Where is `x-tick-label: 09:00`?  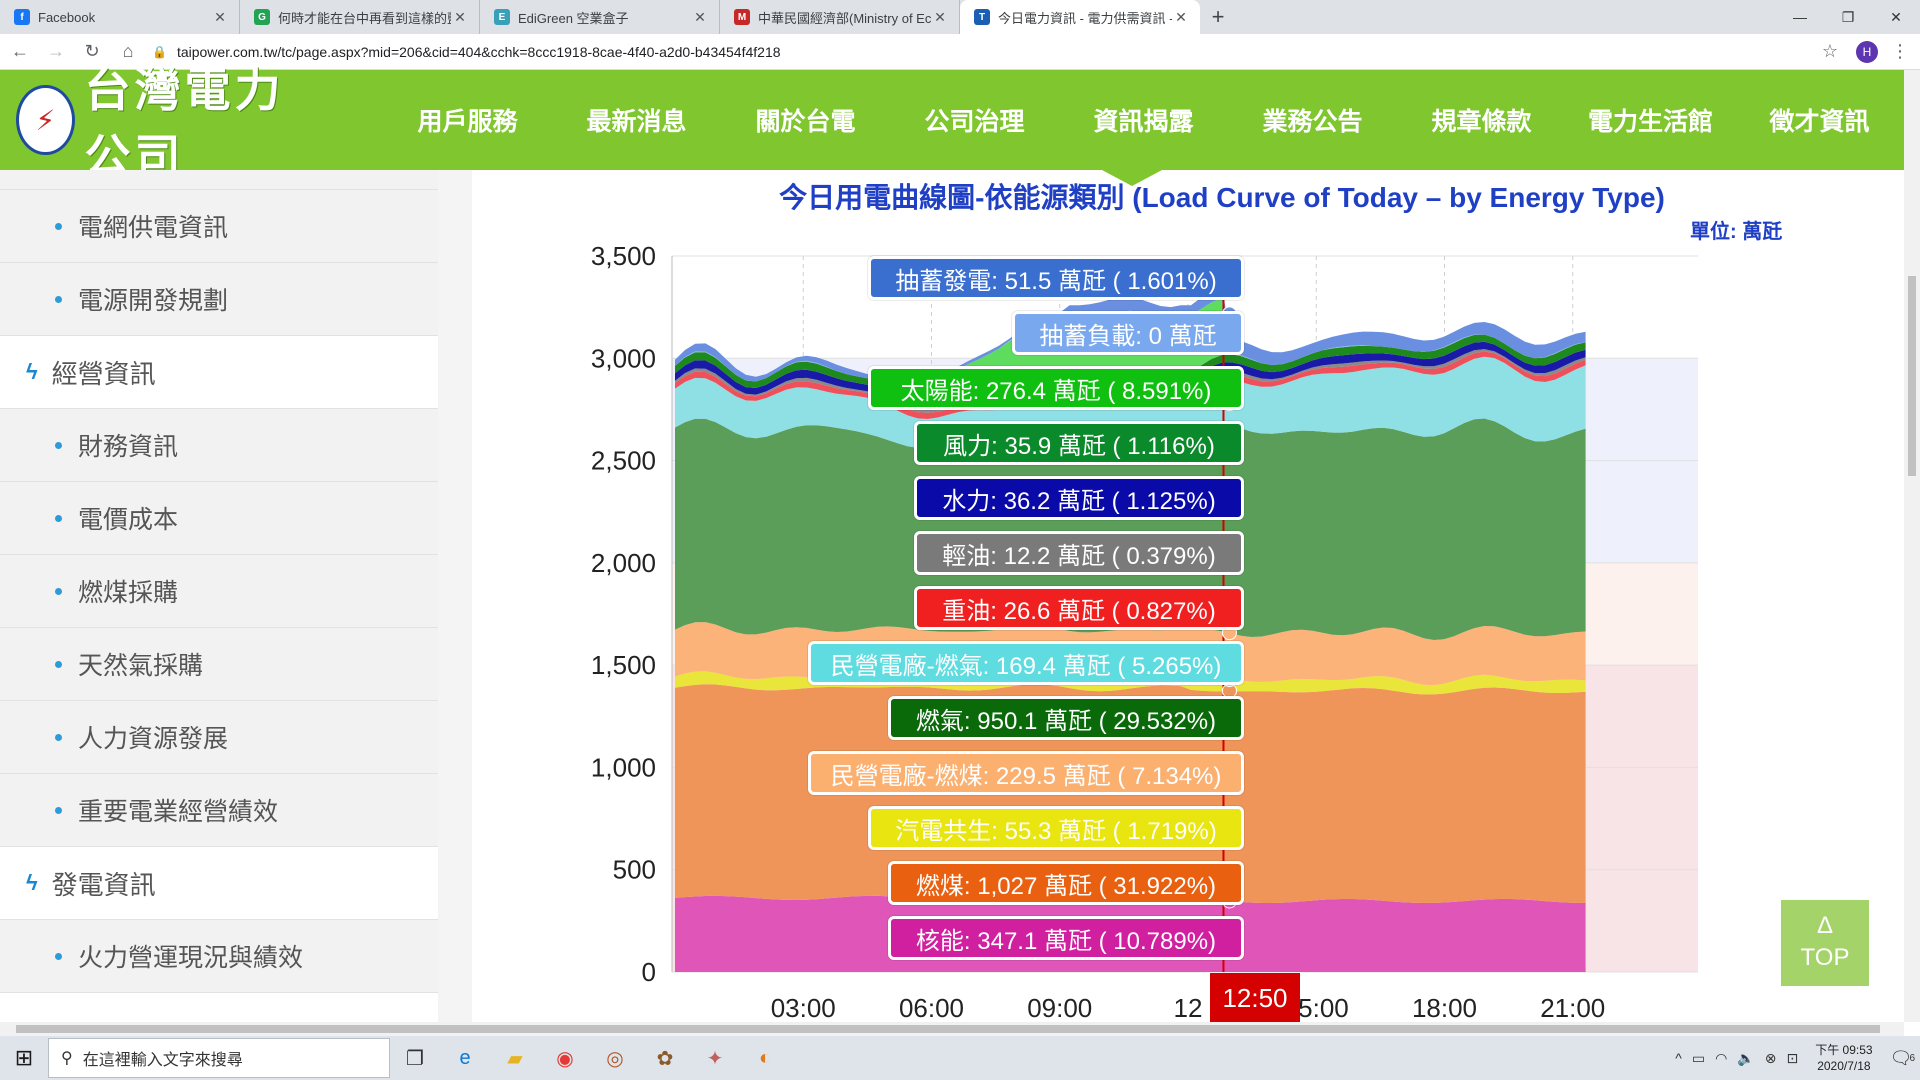 x-tick-label: 09:00 is located at coordinates (1059, 1006).